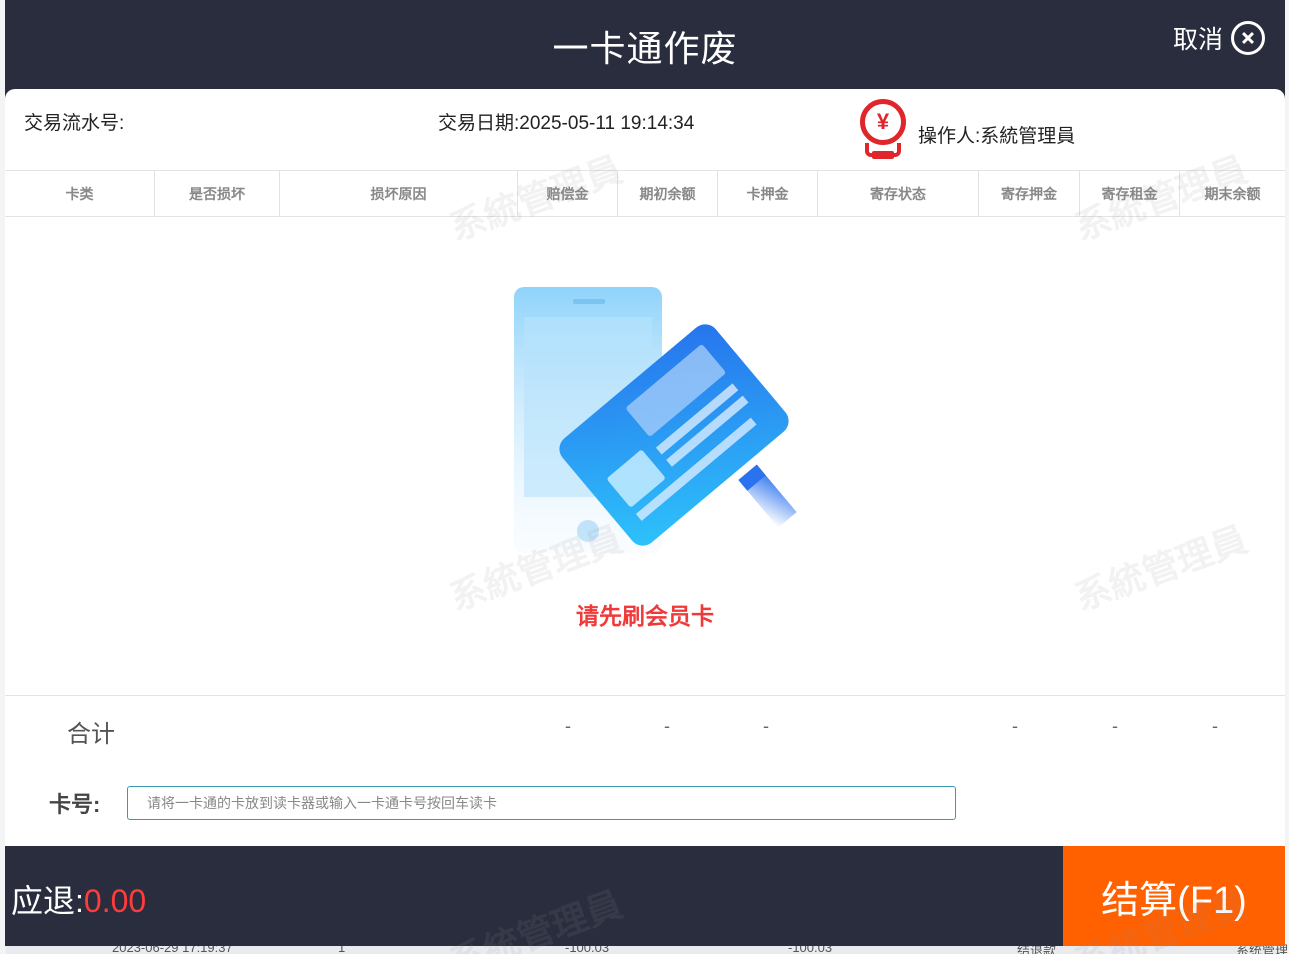 This screenshot has width=1289, height=954. I want to click on cashier-icon: ¥, so click(882, 130).